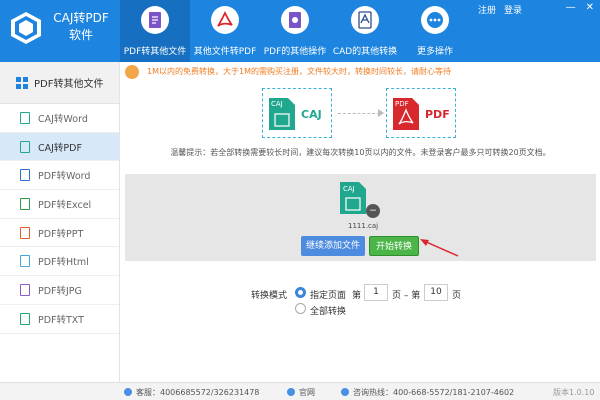  I want to click on sidebar-item-pdf-html: PDF转Html, so click(59, 262).